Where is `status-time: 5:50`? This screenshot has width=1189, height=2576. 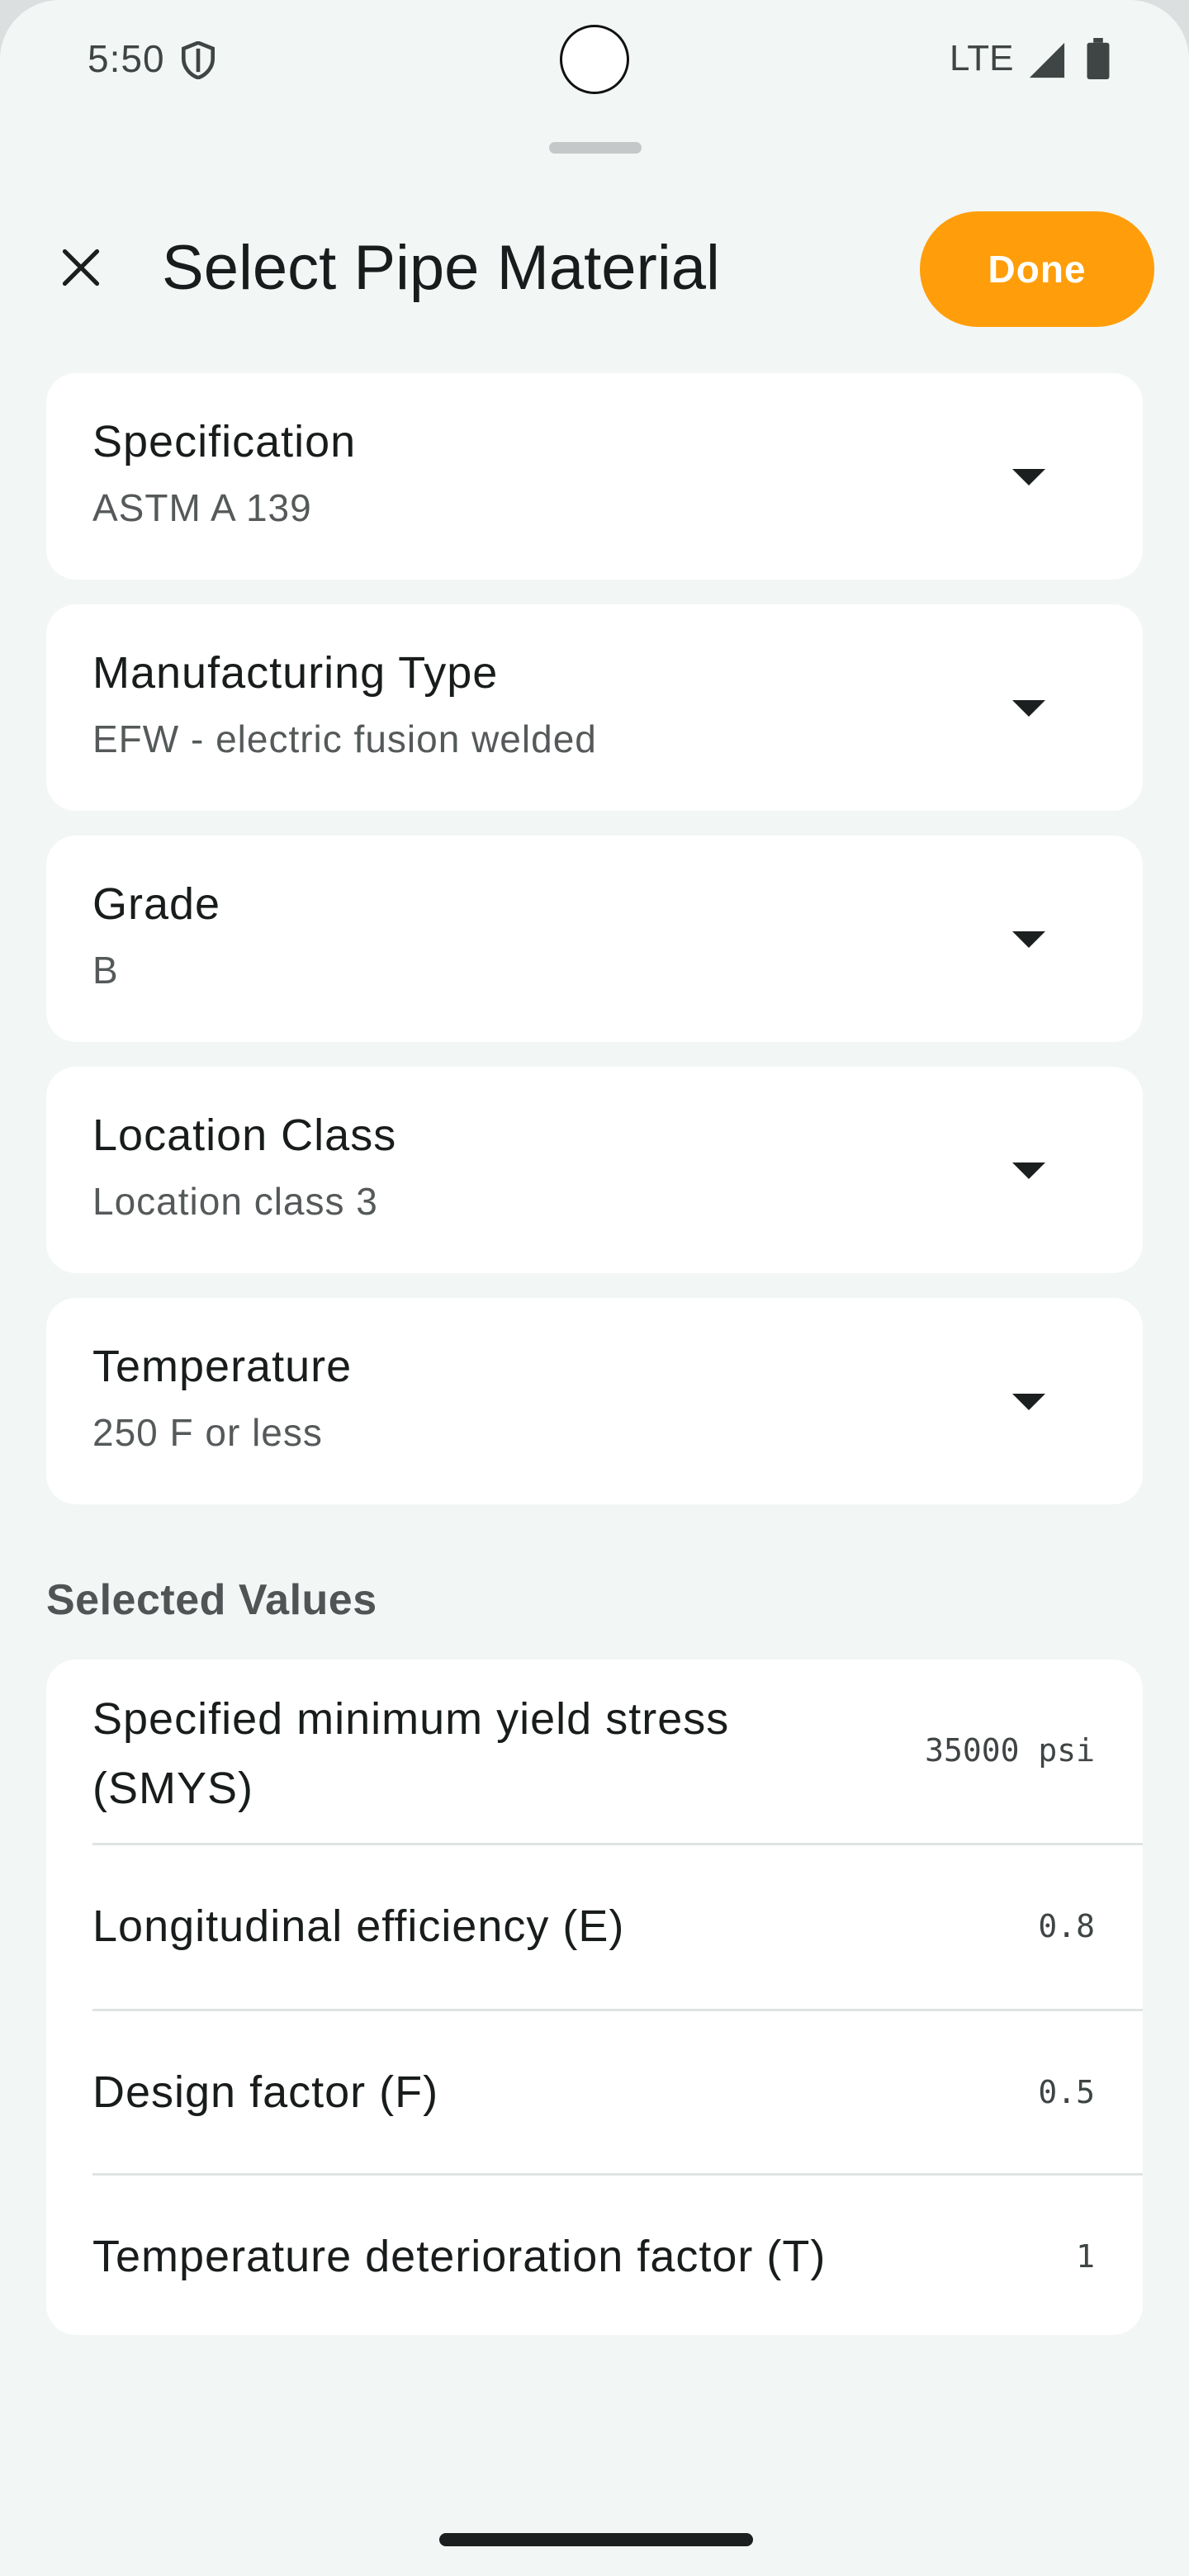
status-time: 5:50 is located at coordinates (126, 58).